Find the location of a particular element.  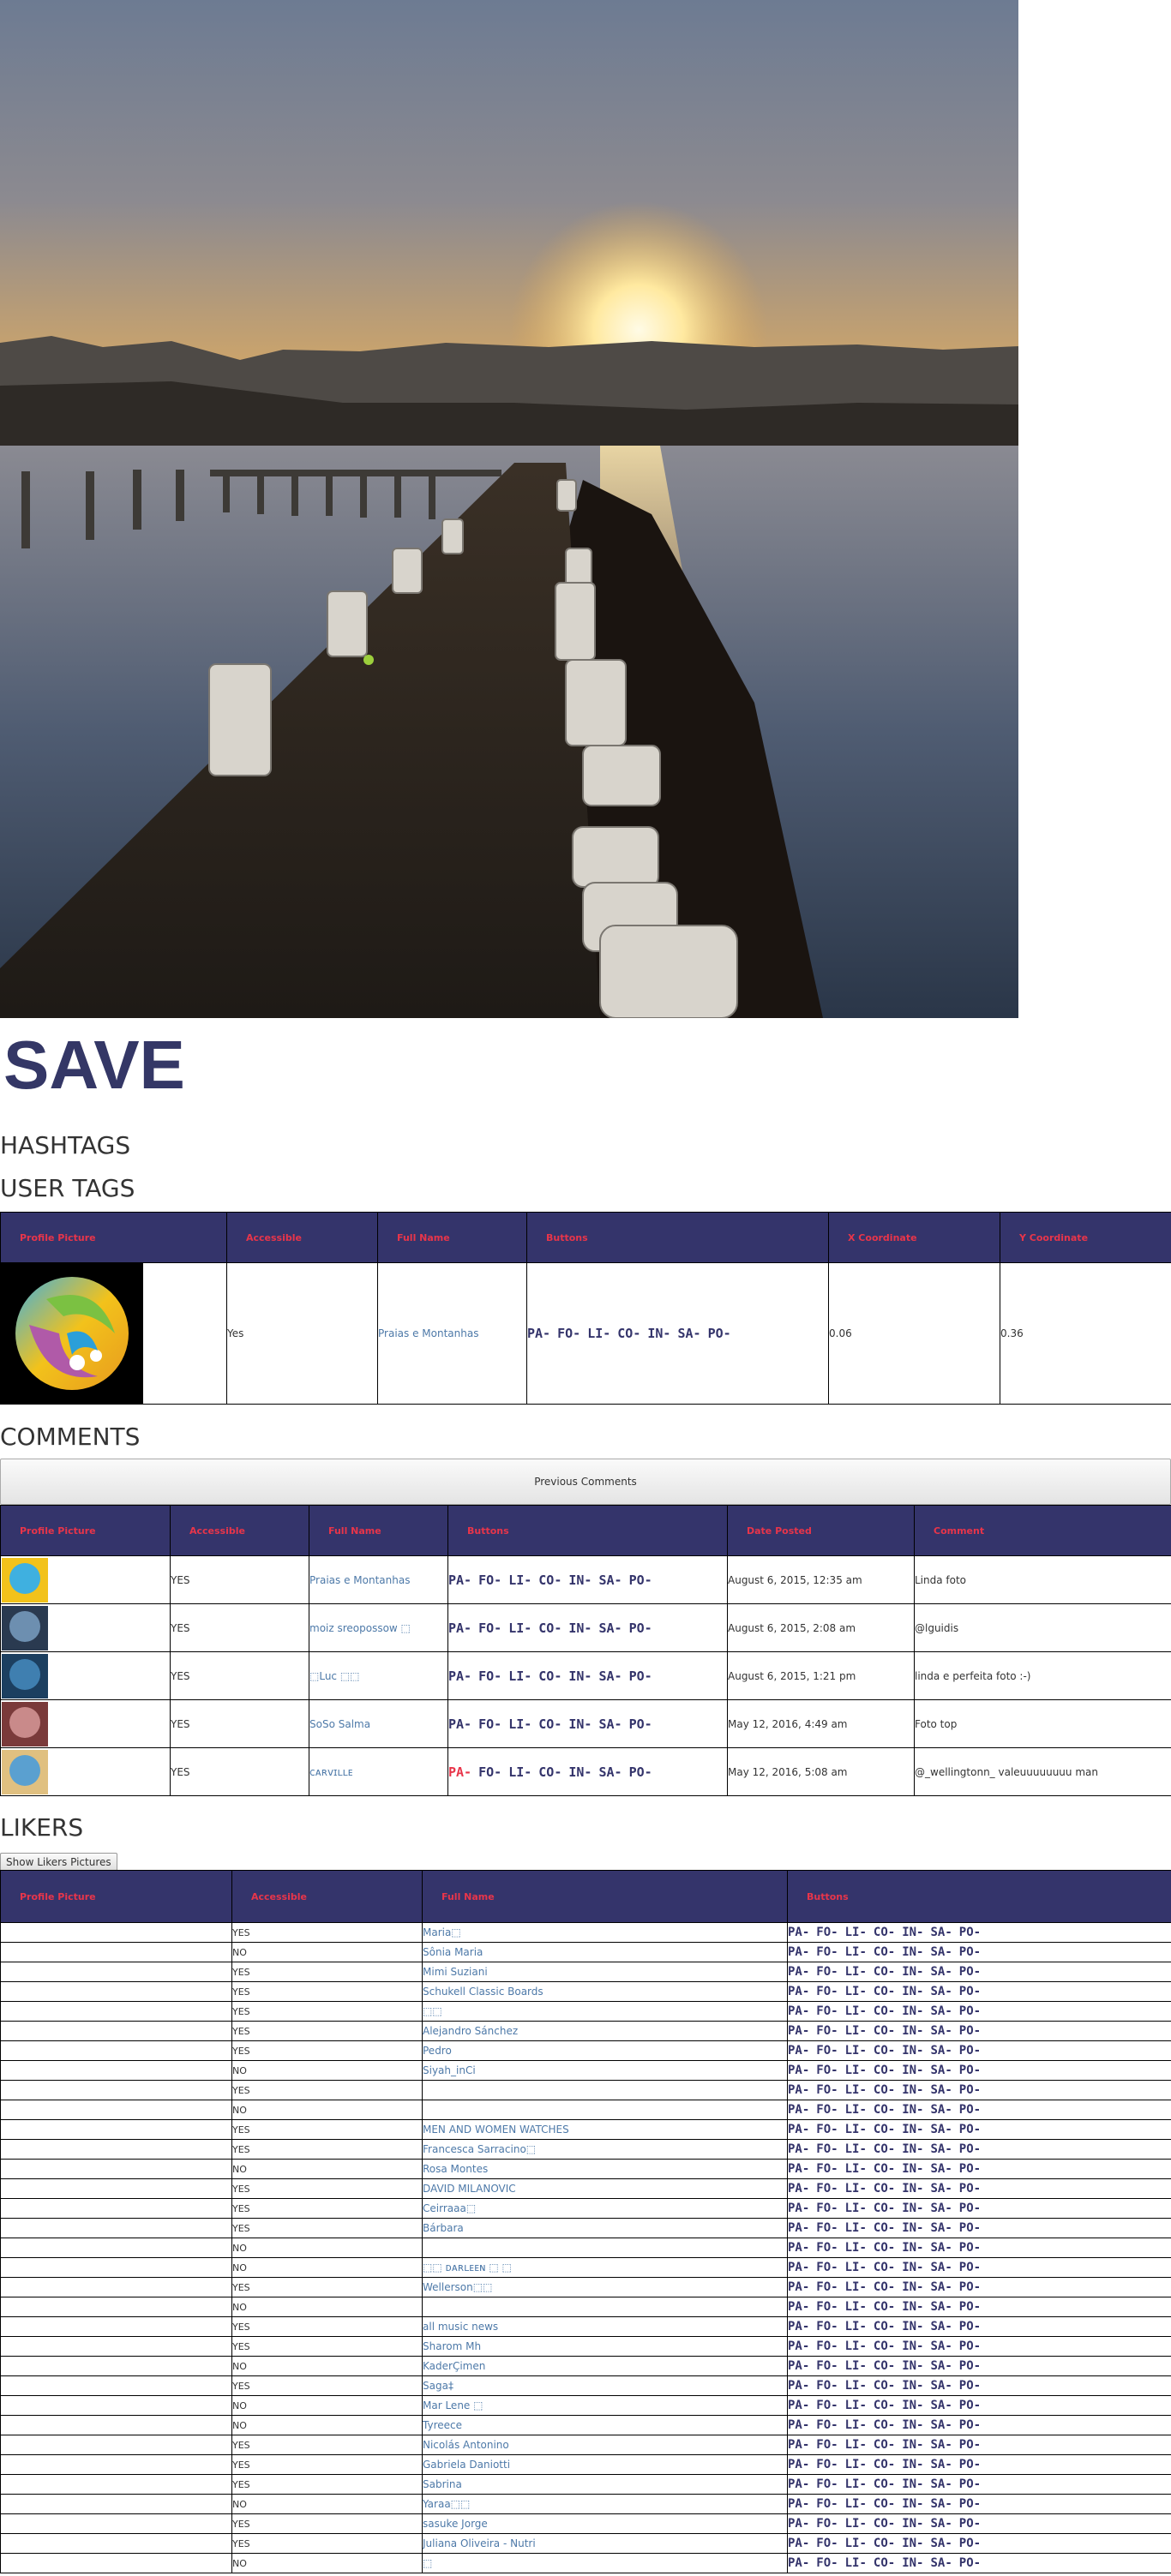

profile-link: all music news is located at coordinates (461, 2327).